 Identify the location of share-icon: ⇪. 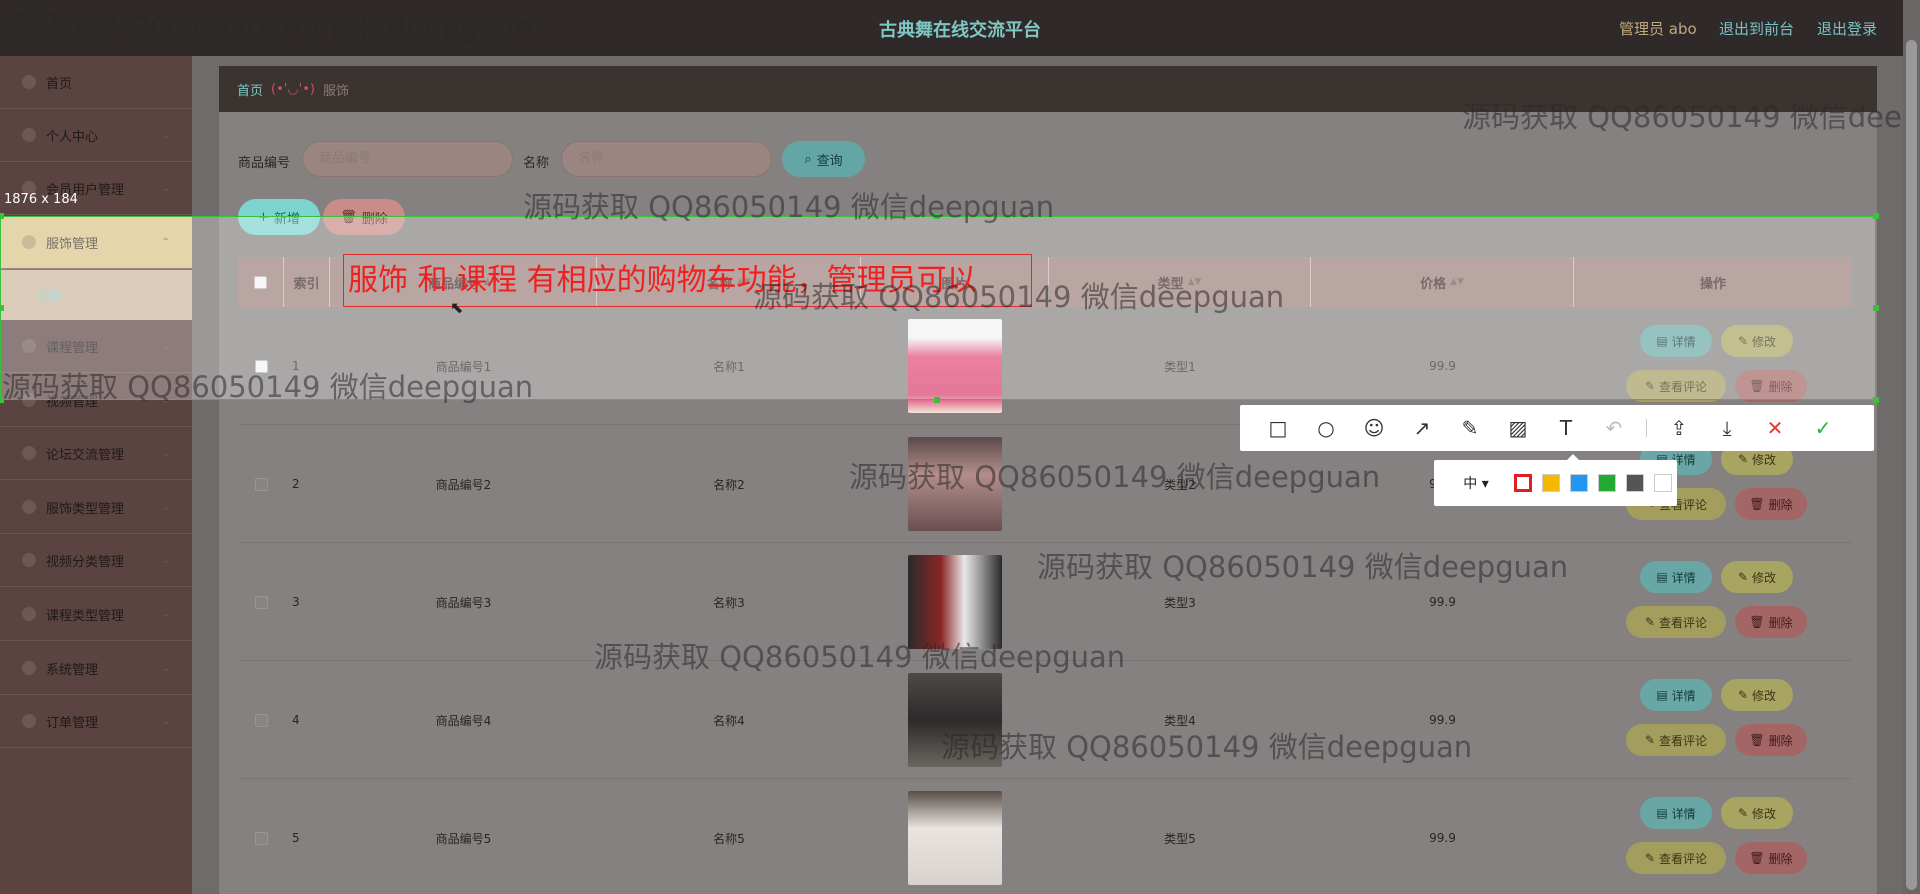
(1679, 428).